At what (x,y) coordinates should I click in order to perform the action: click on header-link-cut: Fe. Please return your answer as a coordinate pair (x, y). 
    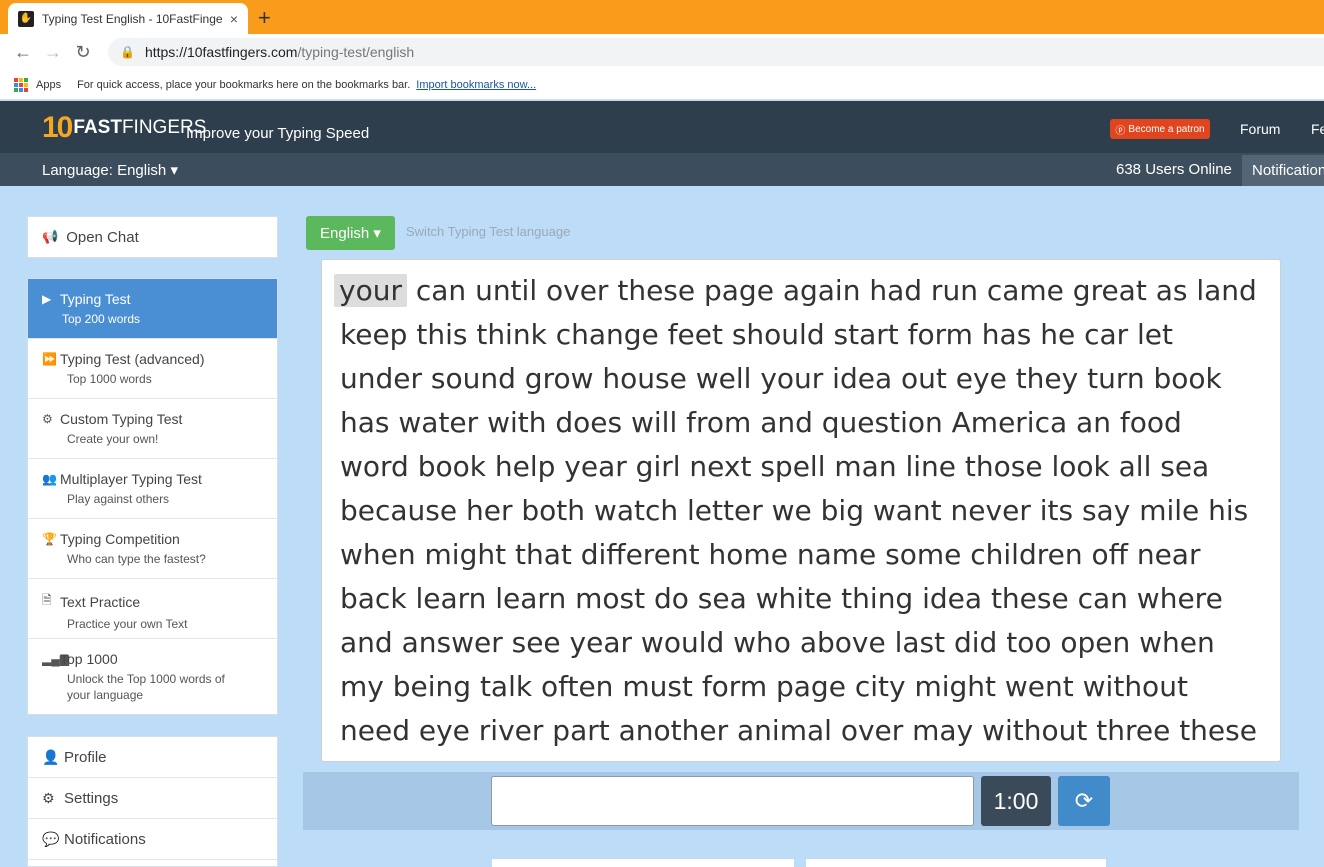
    Looking at the image, I should click on (1317, 129).